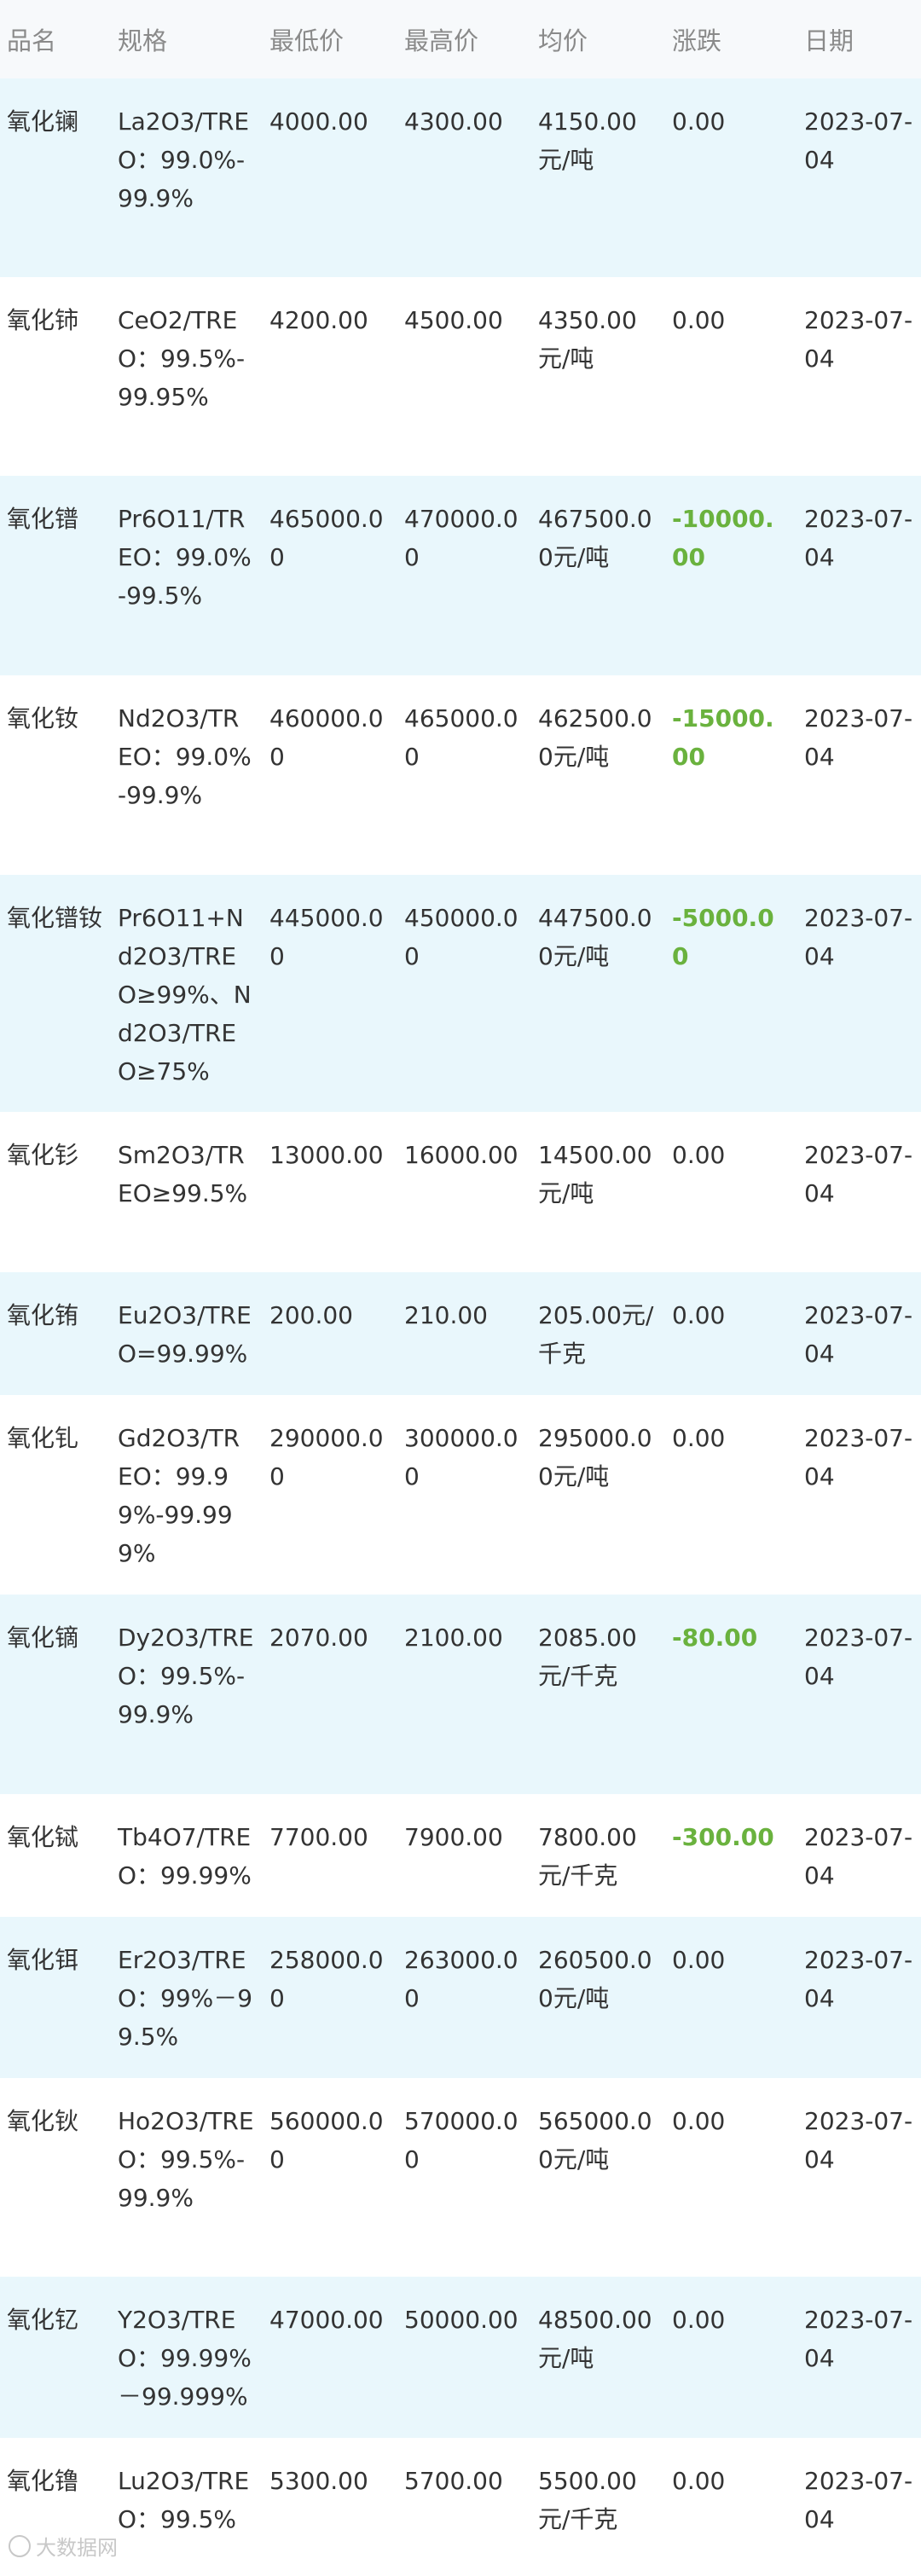 The height and width of the screenshot is (2576, 921). I want to click on cell-low-price: 4200.00, so click(318, 320).